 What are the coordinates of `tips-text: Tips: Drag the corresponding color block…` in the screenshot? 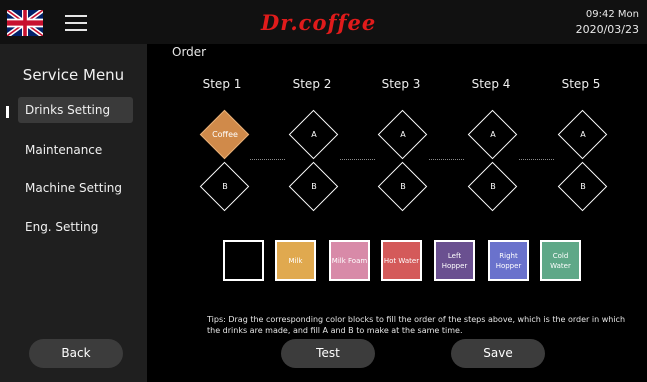 It's located at (416, 325).